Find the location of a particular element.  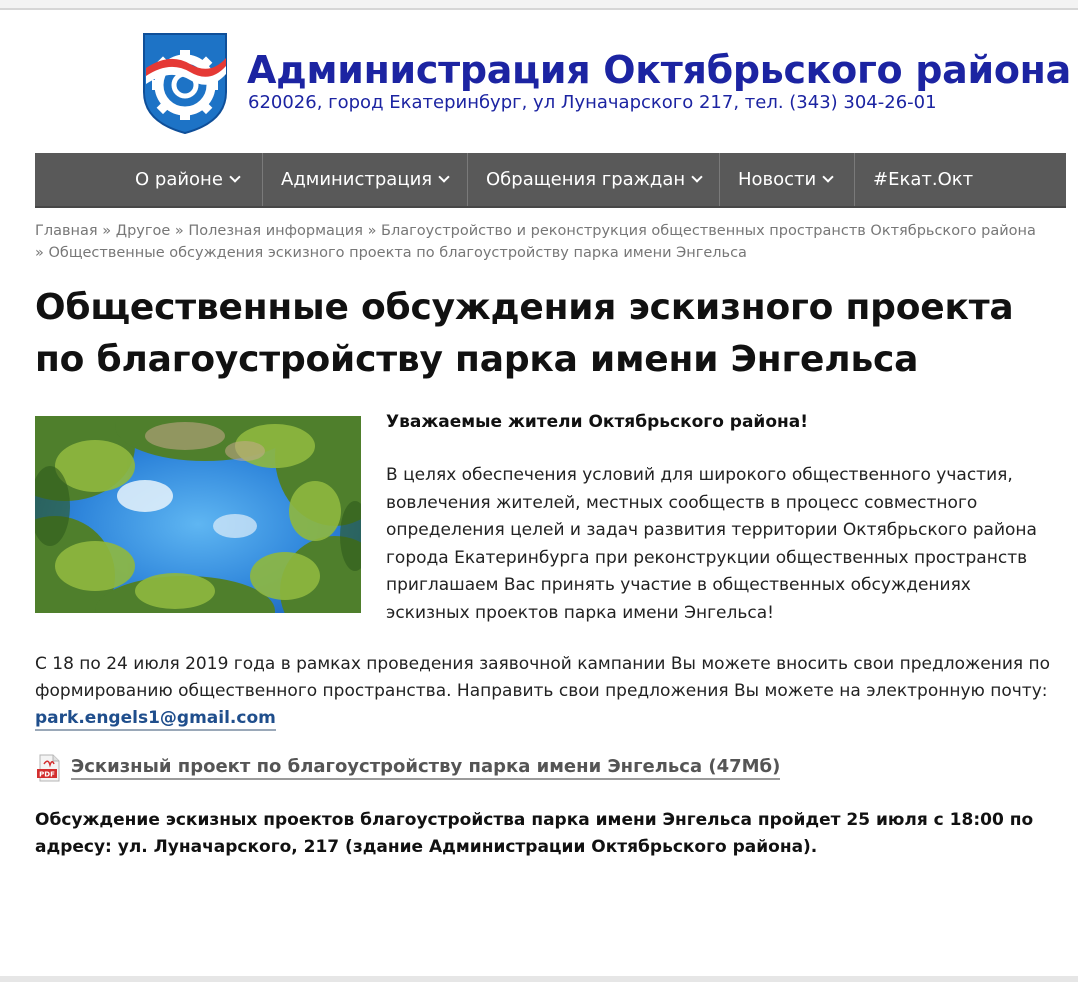

email-link: park.engels1@gmail.com is located at coordinates (155, 719).